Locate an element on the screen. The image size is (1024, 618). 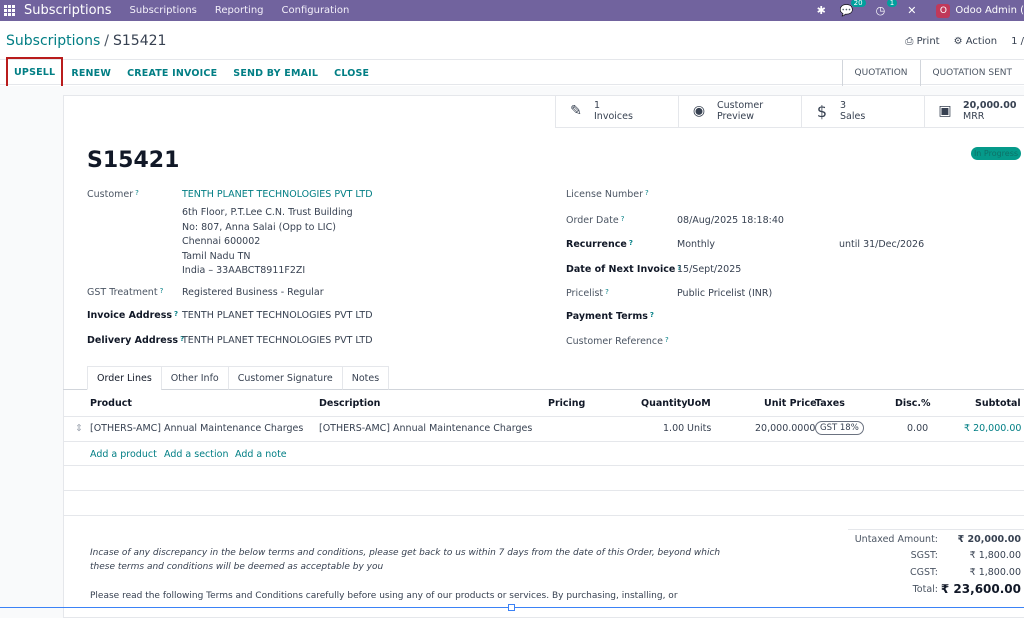
tab-order-lines: Order Lines is located at coordinates (124, 378).